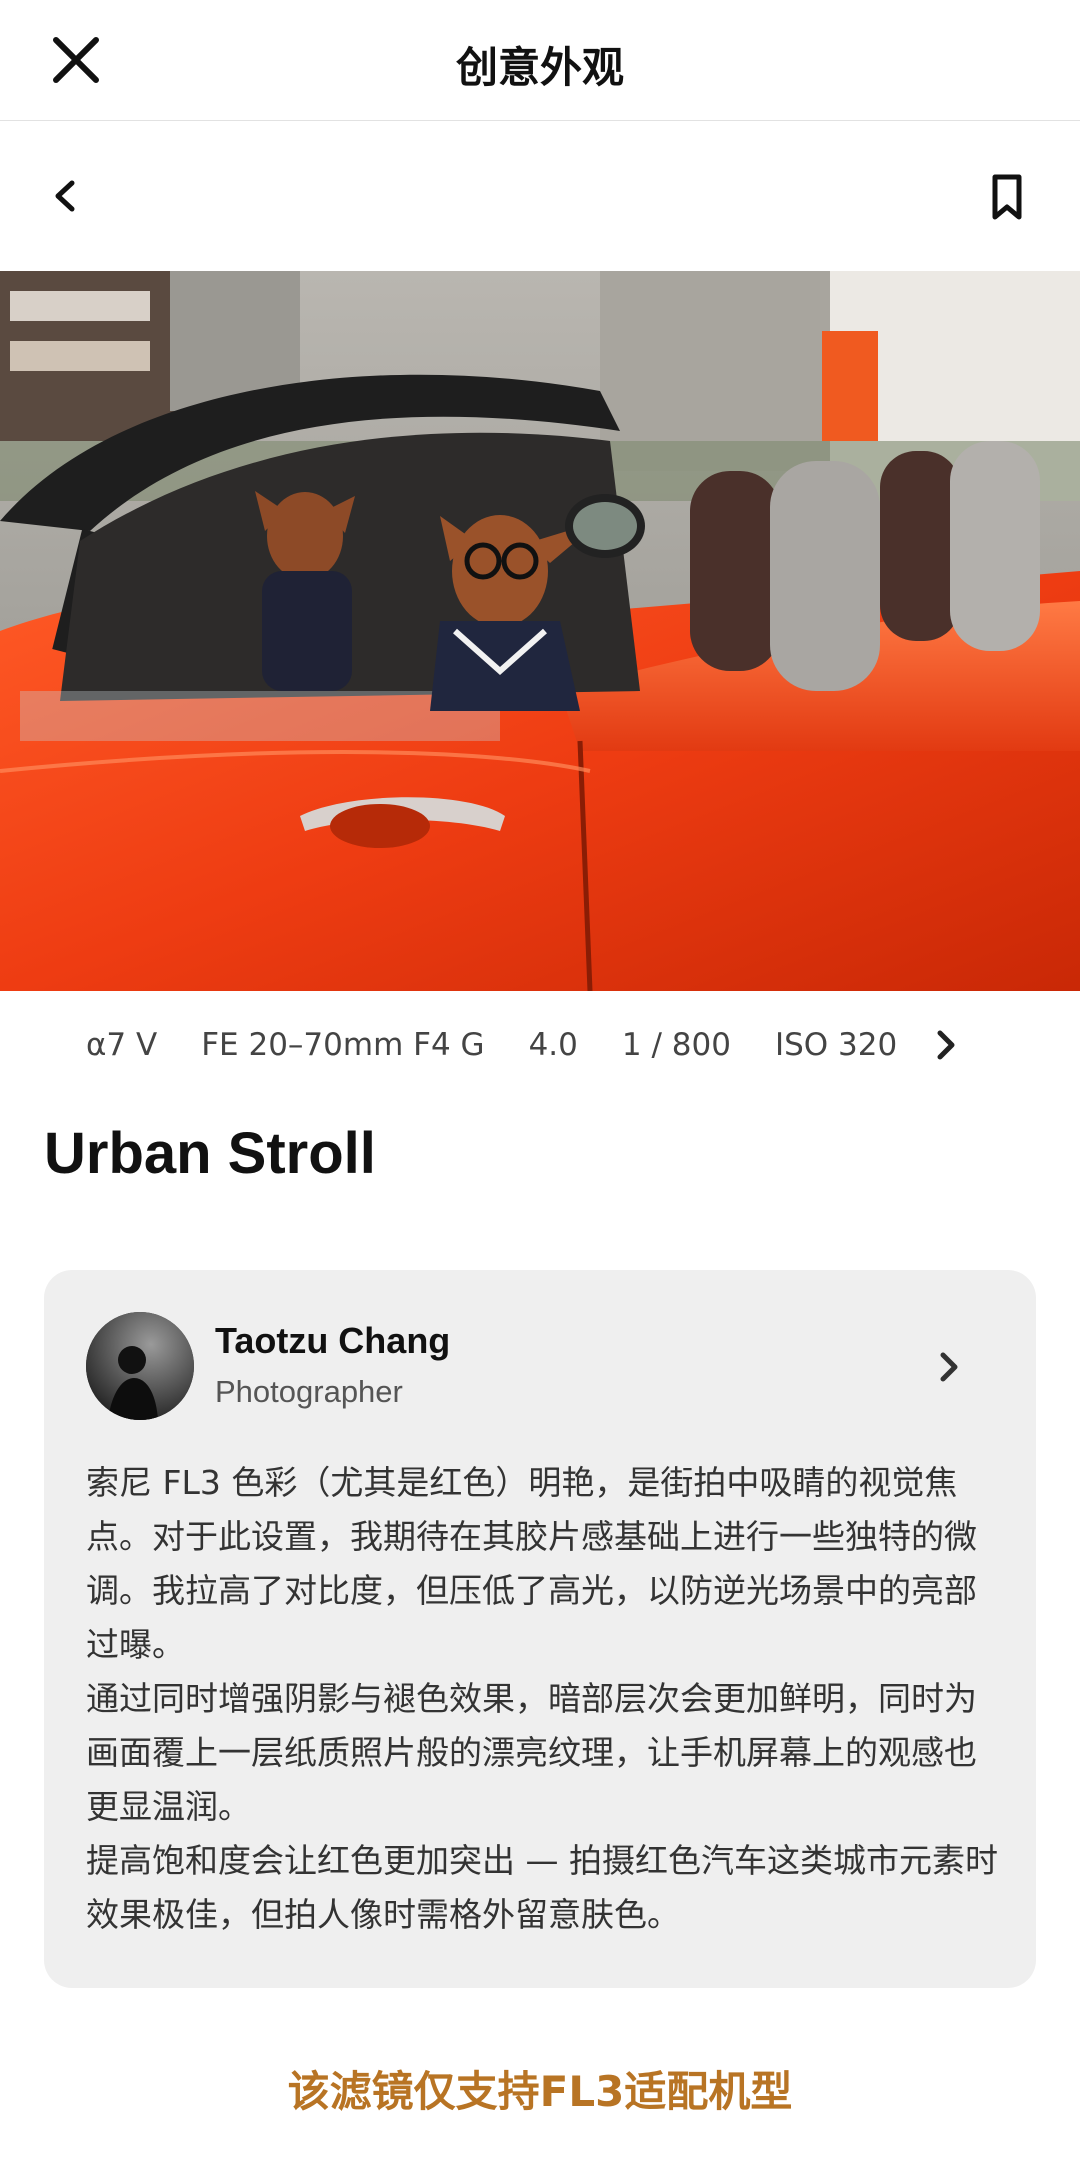 The image size is (1080, 2161). I want to click on compatibility-note: 该滤镜仅支持FL3适配机型, so click(540, 2091).